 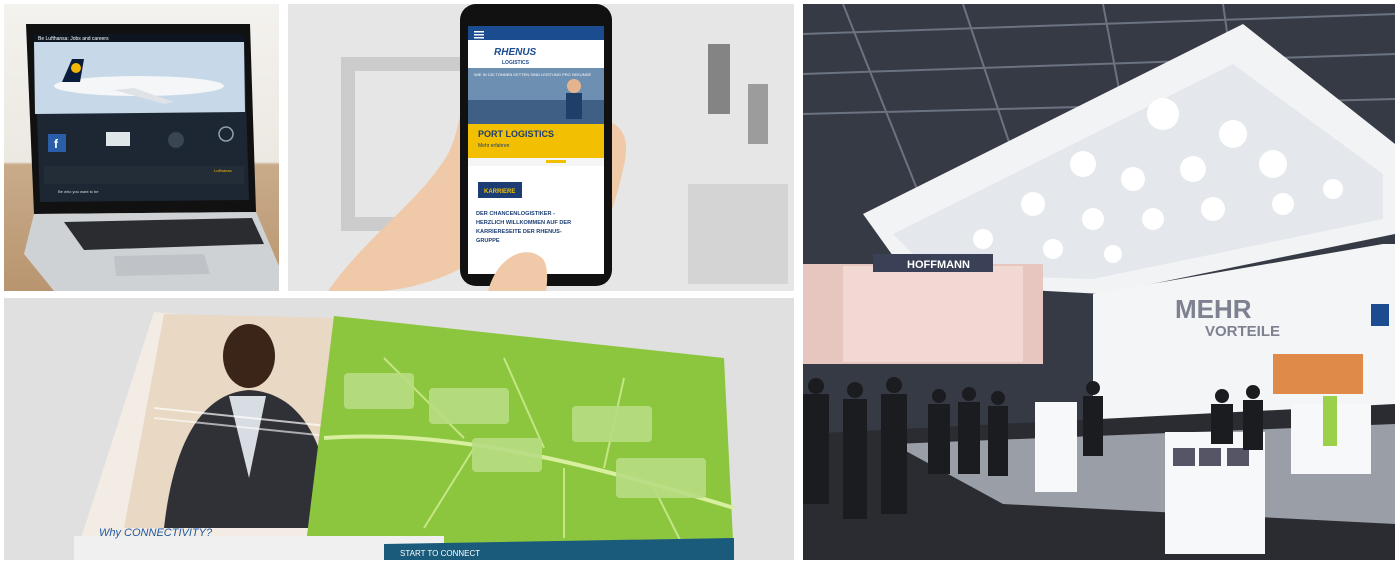 What do you see at coordinates (73, 39) in the screenshot?
I see `laptop-screen-title: Be Lufthansa: Jobs and careers` at bounding box center [73, 39].